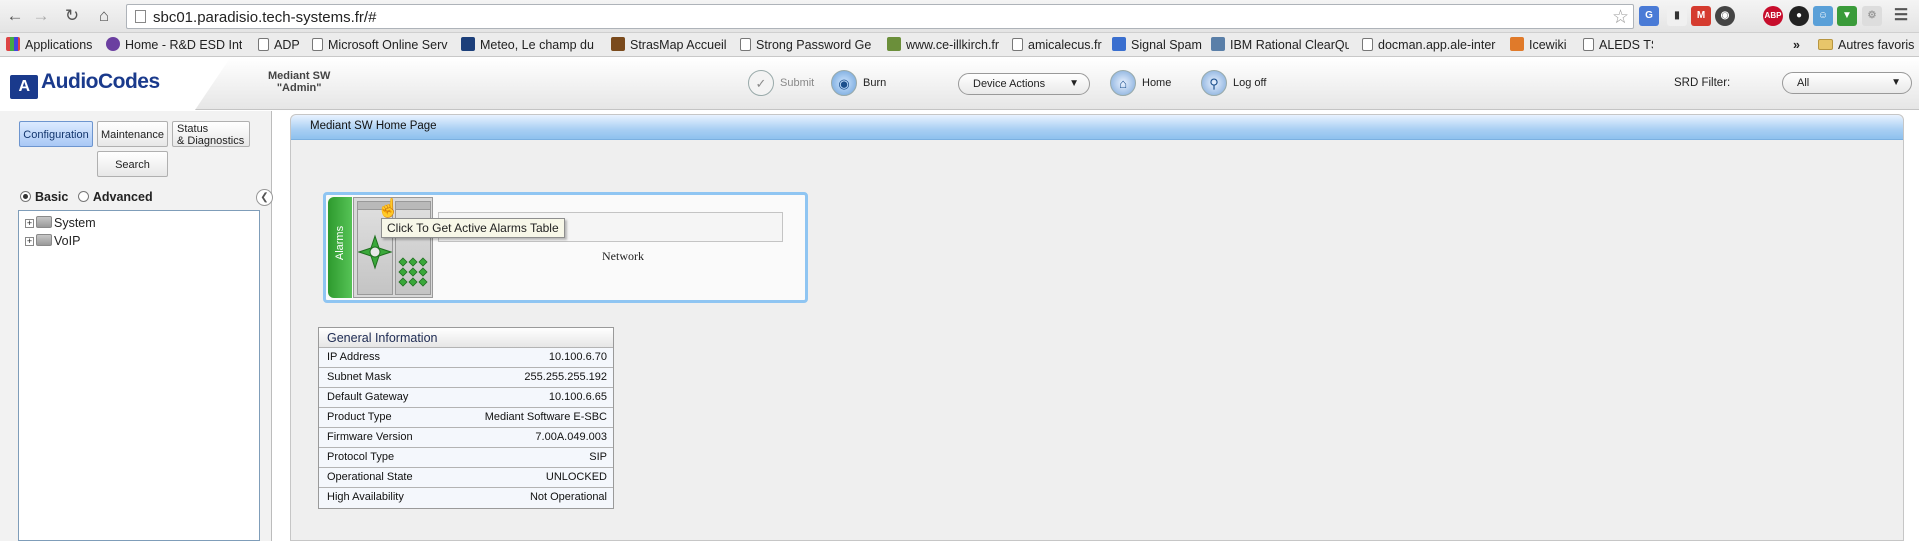 This screenshot has width=1919, height=541. What do you see at coordinates (844, 83) in the screenshot?
I see `burn-disk-icon: ◉` at bounding box center [844, 83].